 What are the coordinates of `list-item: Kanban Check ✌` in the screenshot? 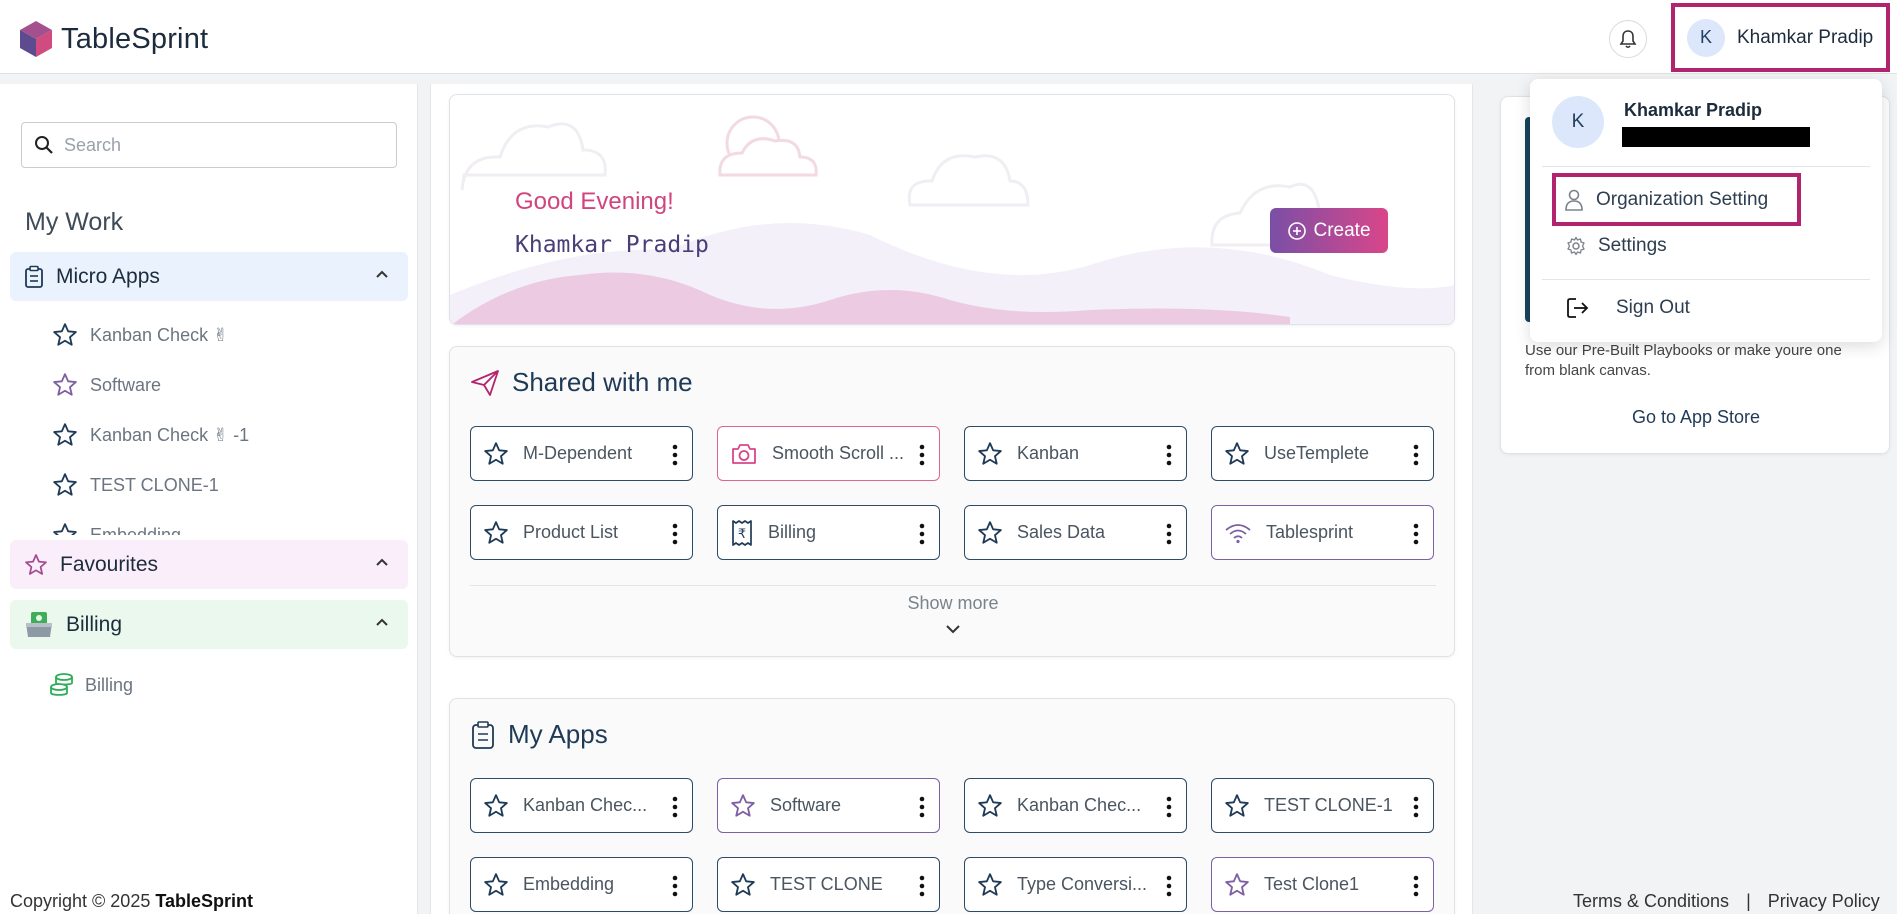 It's located at (140, 335).